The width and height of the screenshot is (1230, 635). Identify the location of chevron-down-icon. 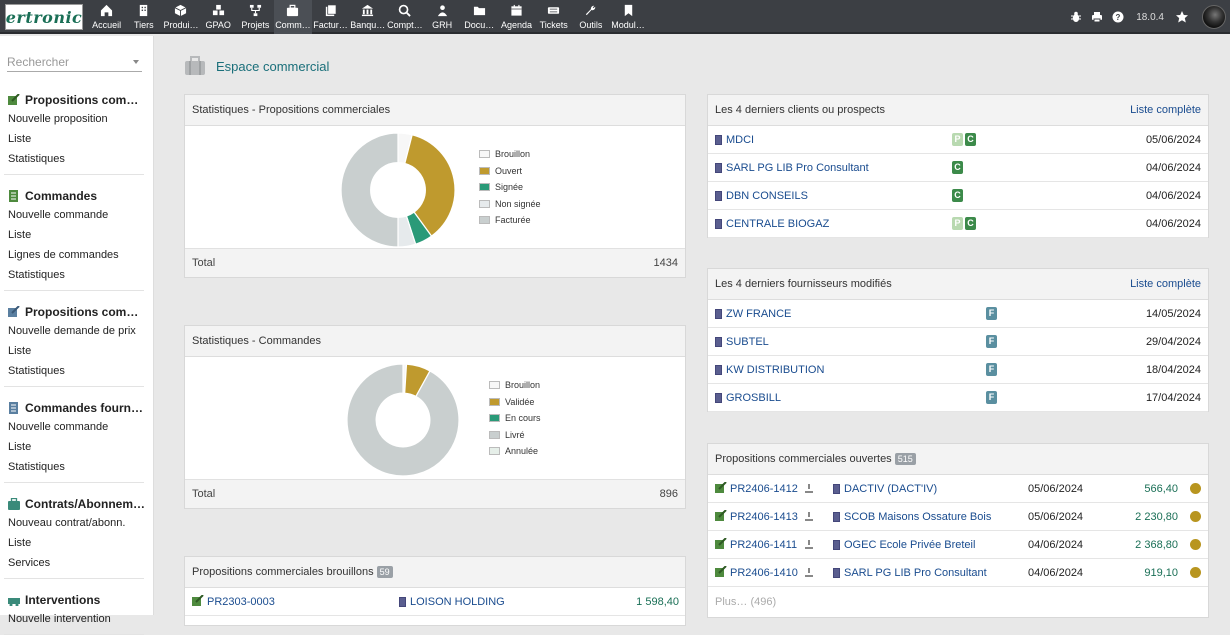
(136, 62).